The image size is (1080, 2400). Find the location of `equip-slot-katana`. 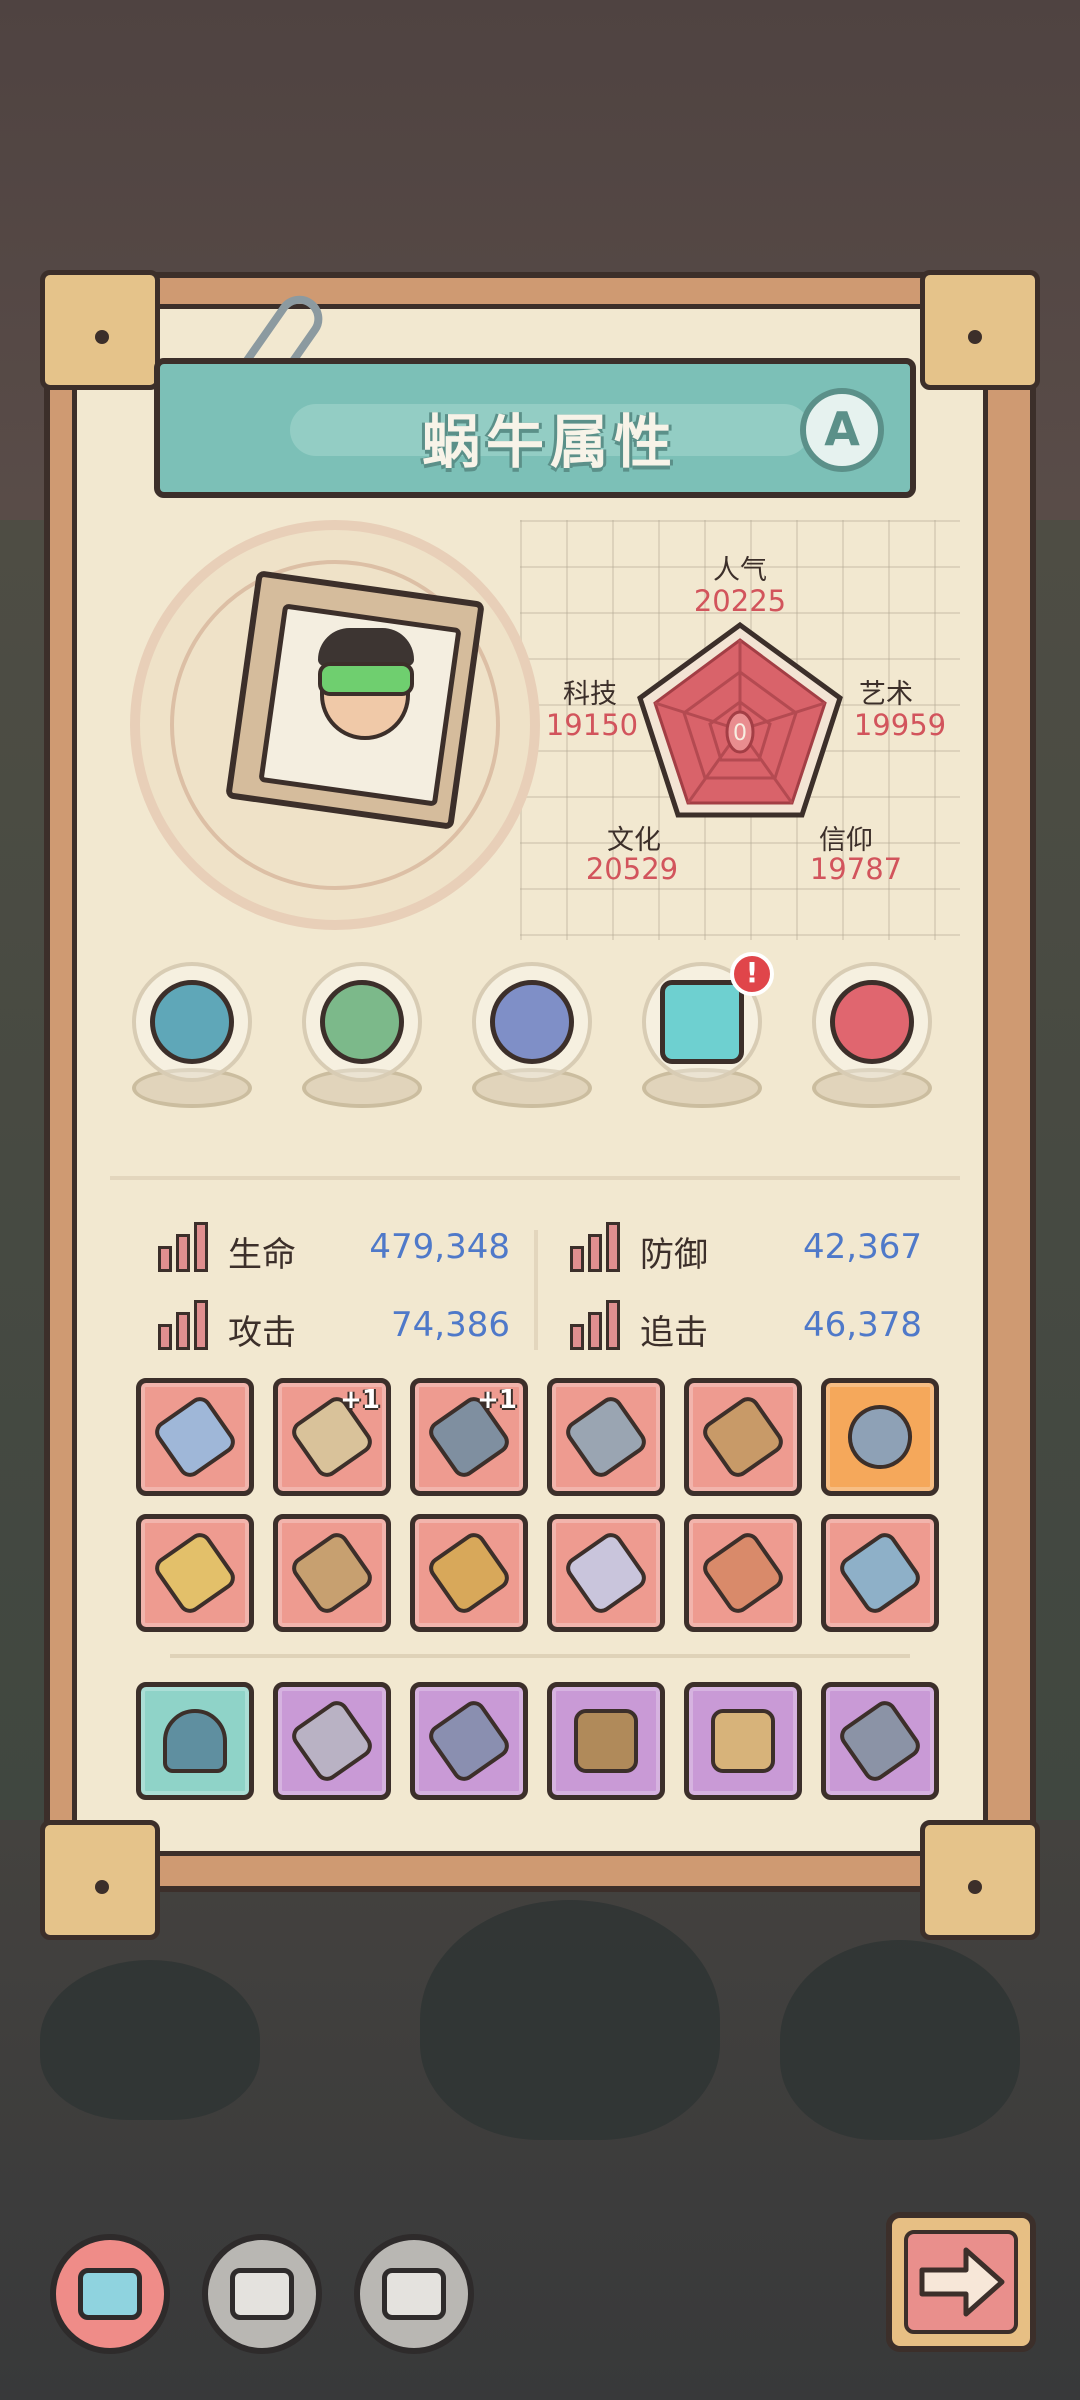

equip-slot-katana is located at coordinates (332, 1741).